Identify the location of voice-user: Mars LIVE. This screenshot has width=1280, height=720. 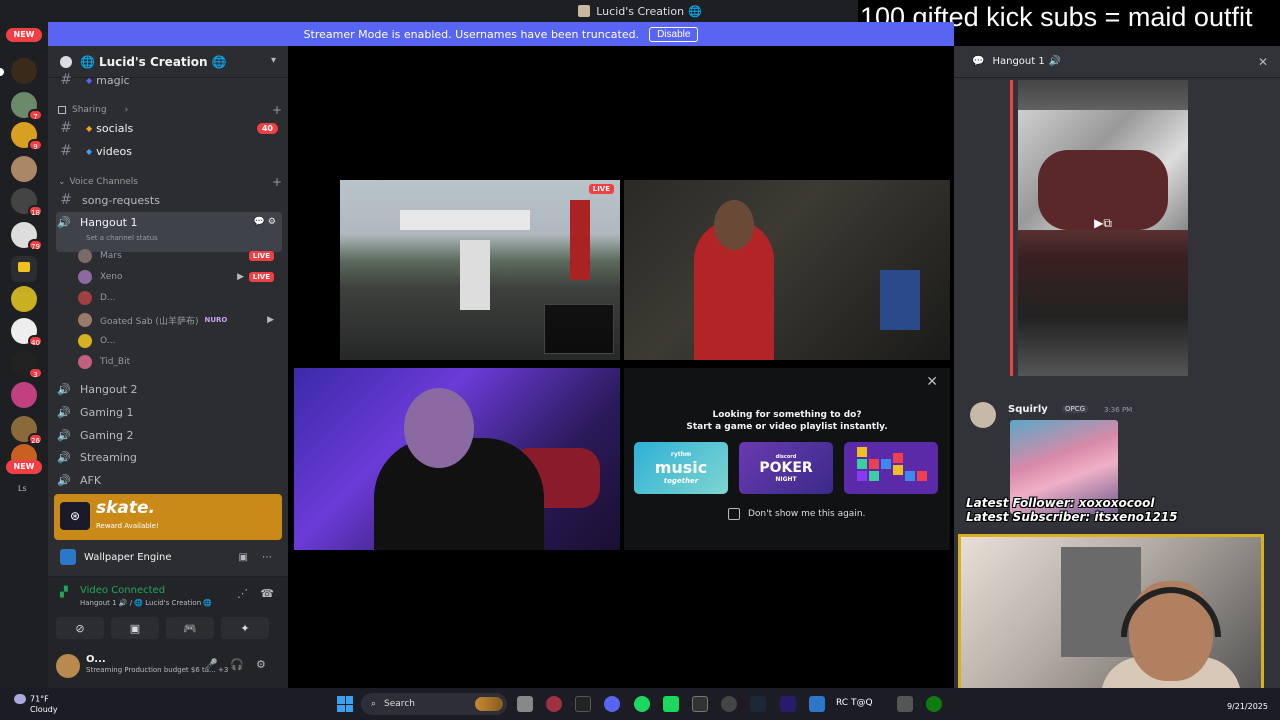
(178, 256).